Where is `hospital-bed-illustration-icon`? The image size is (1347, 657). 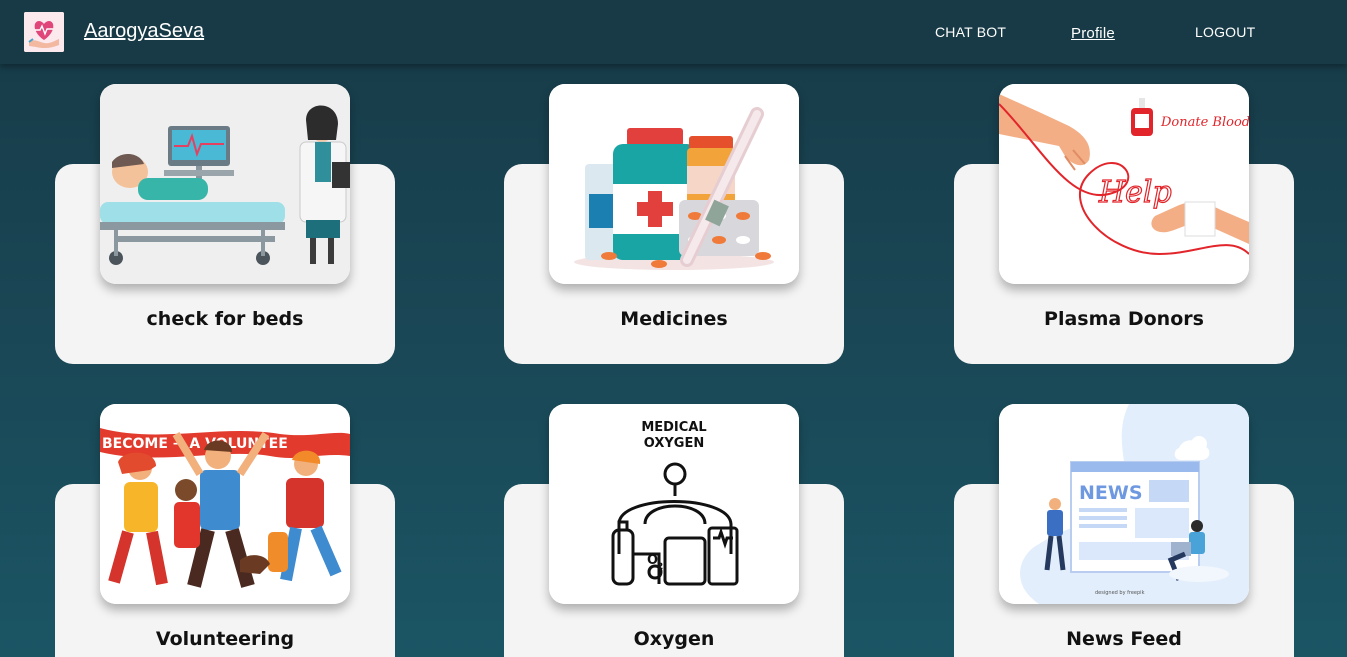 hospital-bed-illustration-icon is located at coordinates (225, 184).